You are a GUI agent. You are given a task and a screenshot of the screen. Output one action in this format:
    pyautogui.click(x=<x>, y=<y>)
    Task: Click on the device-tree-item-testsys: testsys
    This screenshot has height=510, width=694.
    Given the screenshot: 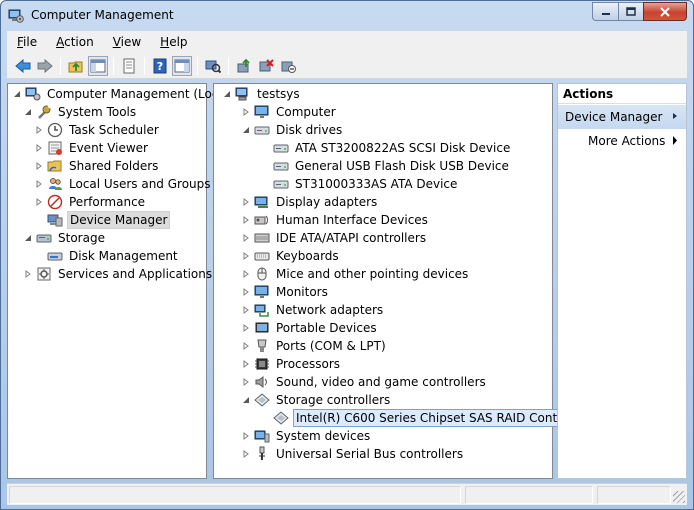 What is the action you would take?
    pyautogui.click(x=262, y=94)
    